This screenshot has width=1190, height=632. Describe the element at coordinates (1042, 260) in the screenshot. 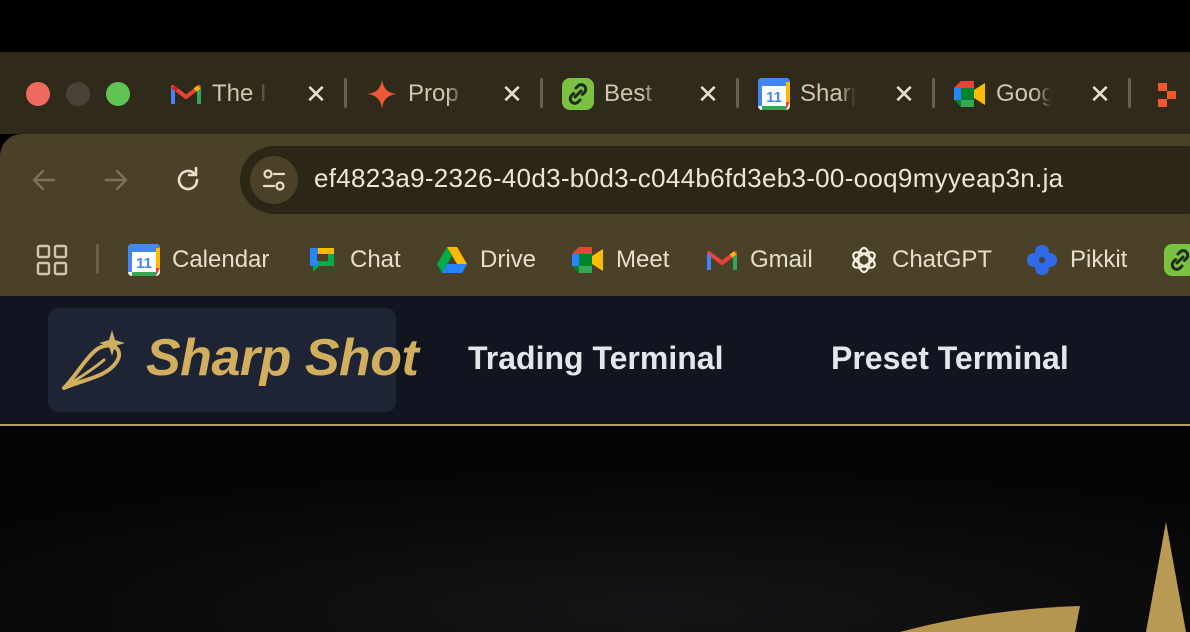

I see `pikkit-icon` at that location.